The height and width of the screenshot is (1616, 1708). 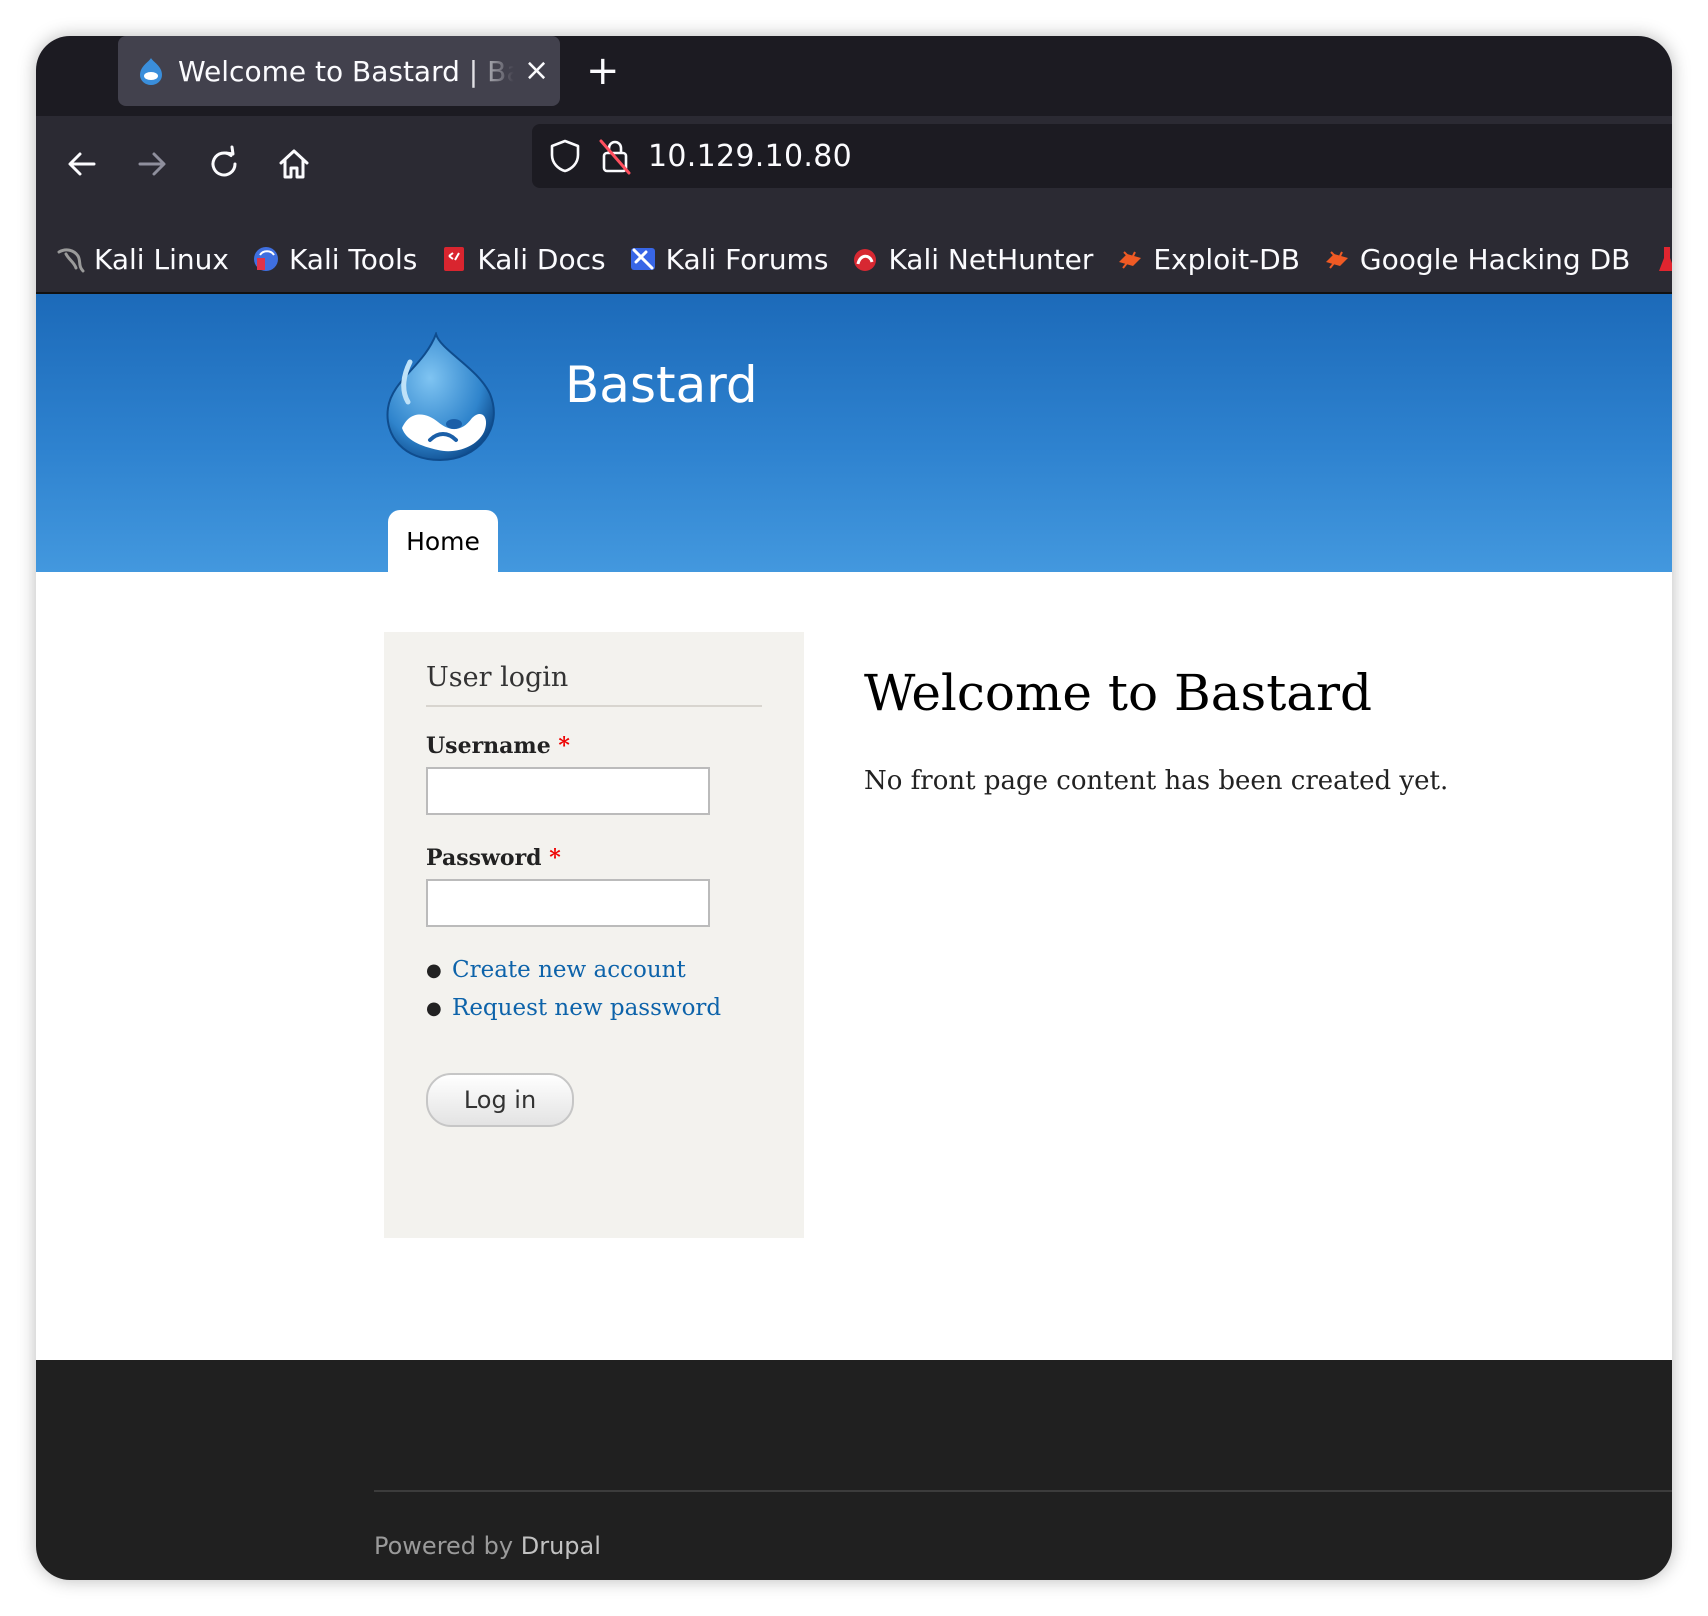 What do you see at coordinates (151, 71) in the screenshot?
I see `drupal-favicon-icon` at bounding box center [151, 71].